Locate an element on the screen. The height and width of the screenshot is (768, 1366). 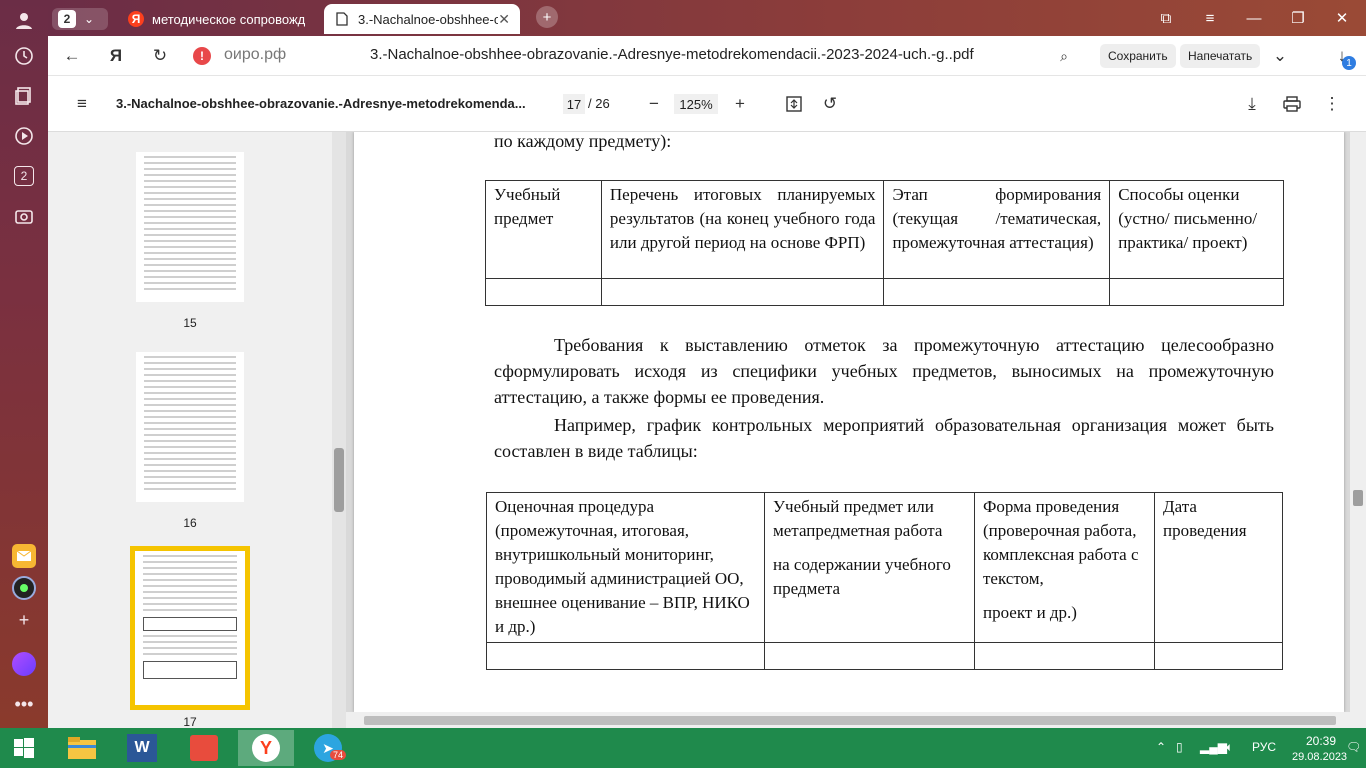
file-explorer-icon is located at coordinates (82, 748).